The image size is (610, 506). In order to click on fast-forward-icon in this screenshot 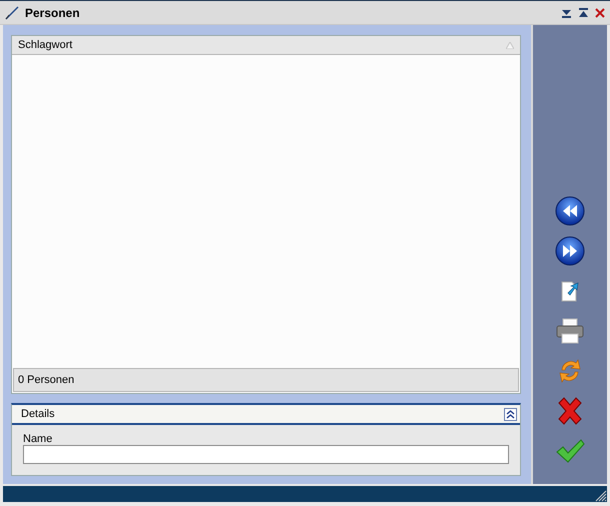, I will do `click(570, 251)`.